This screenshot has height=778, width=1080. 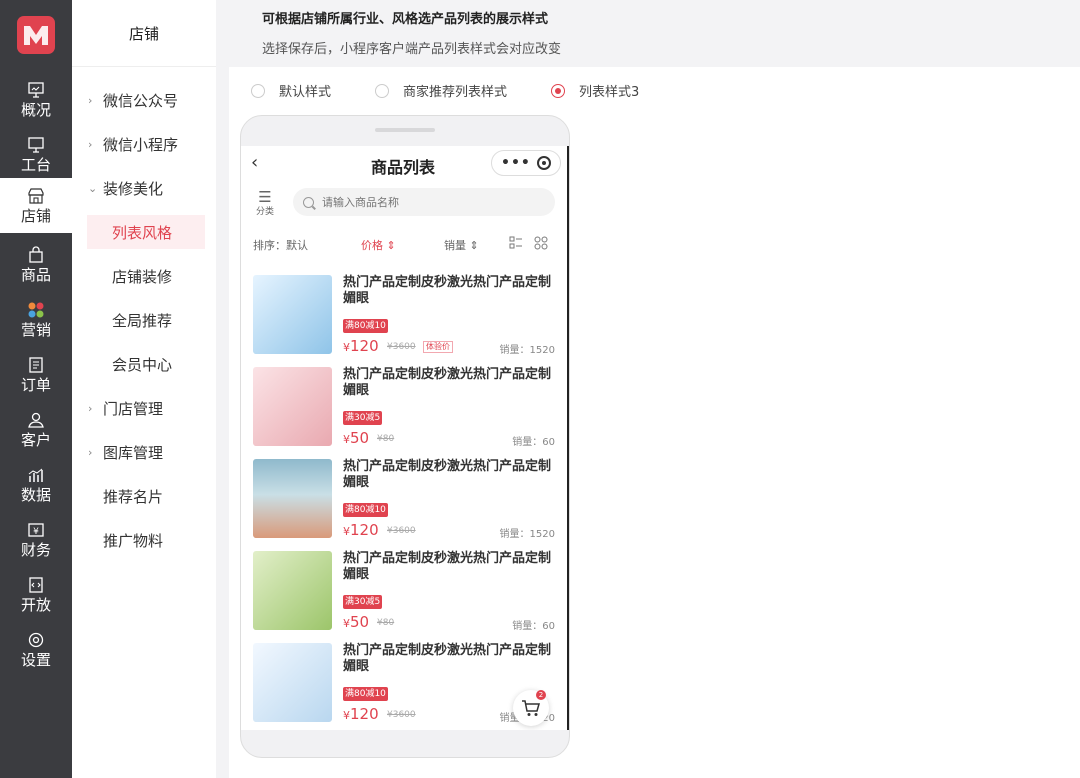 I want to click on trial-price-tag: 体验价, so click(x=438, y=347).